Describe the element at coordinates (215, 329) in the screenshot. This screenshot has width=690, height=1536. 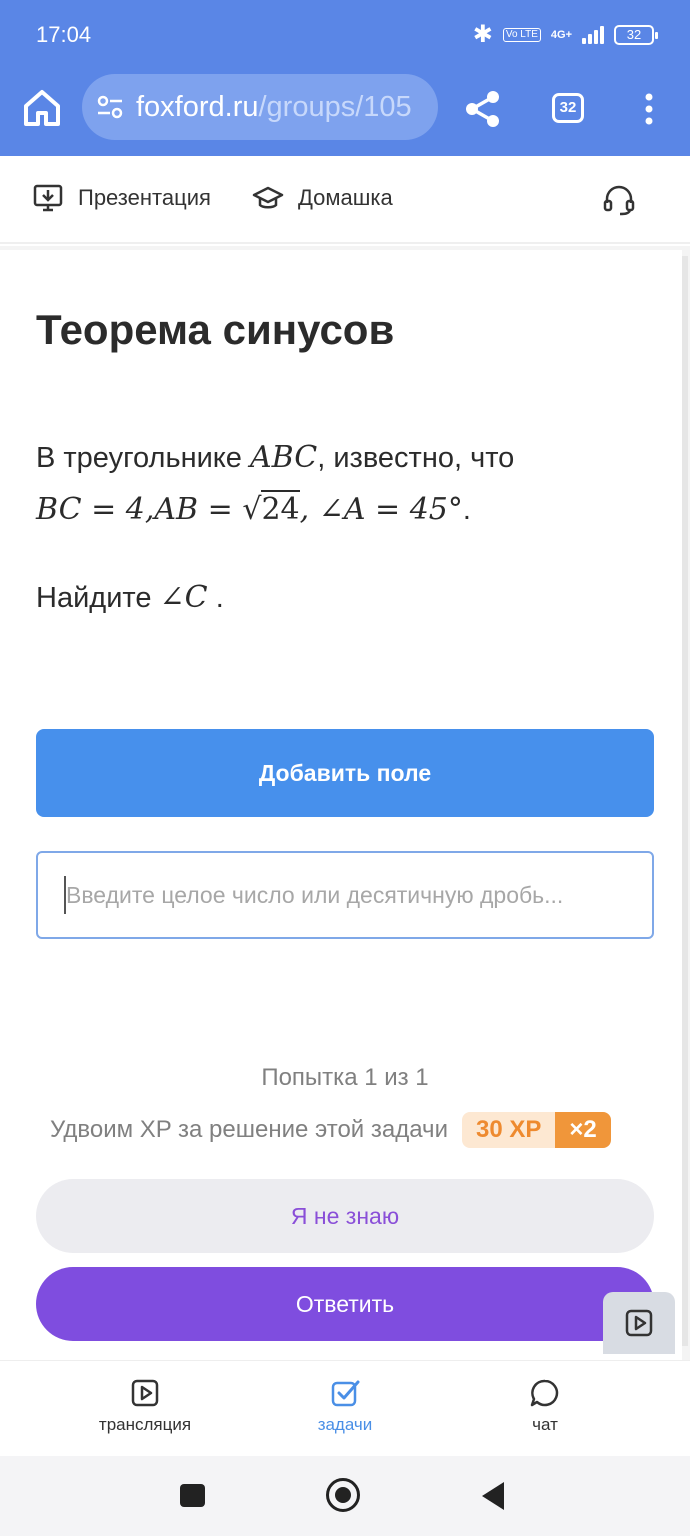
I see `task-title: Теорема синусов` at that location.